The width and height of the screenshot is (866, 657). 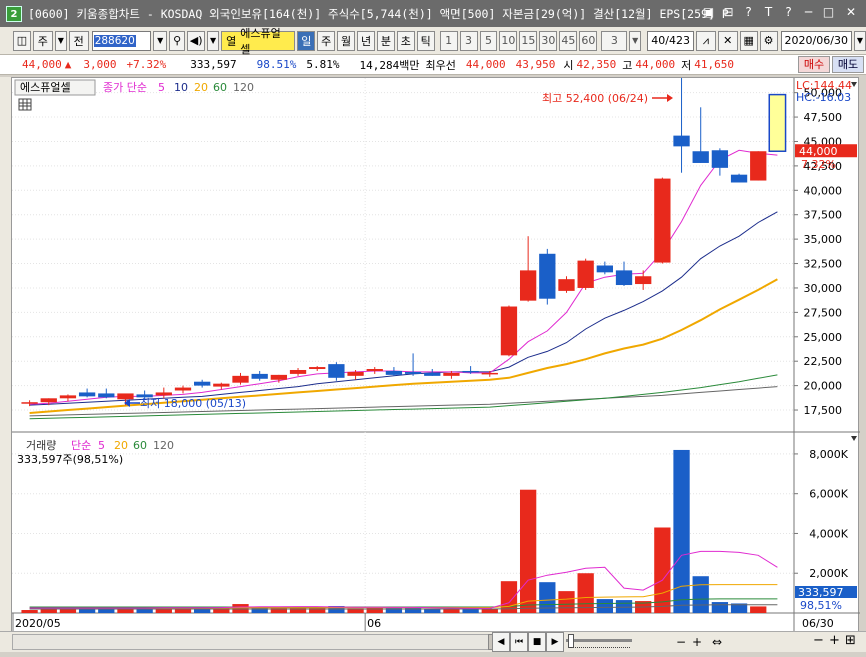 I want to click on tile-icon: ⊟, so click(x=728, y=12).